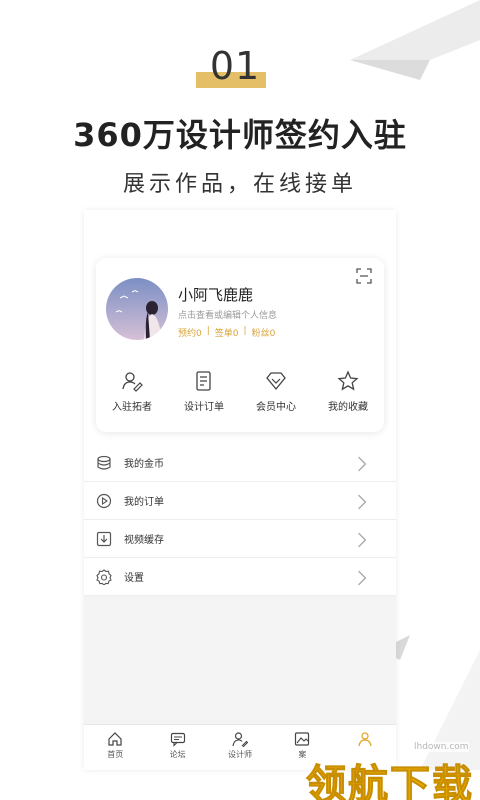 This screenshot has height=800, width=480. I want to click on gear-icon, so click(104, 576).